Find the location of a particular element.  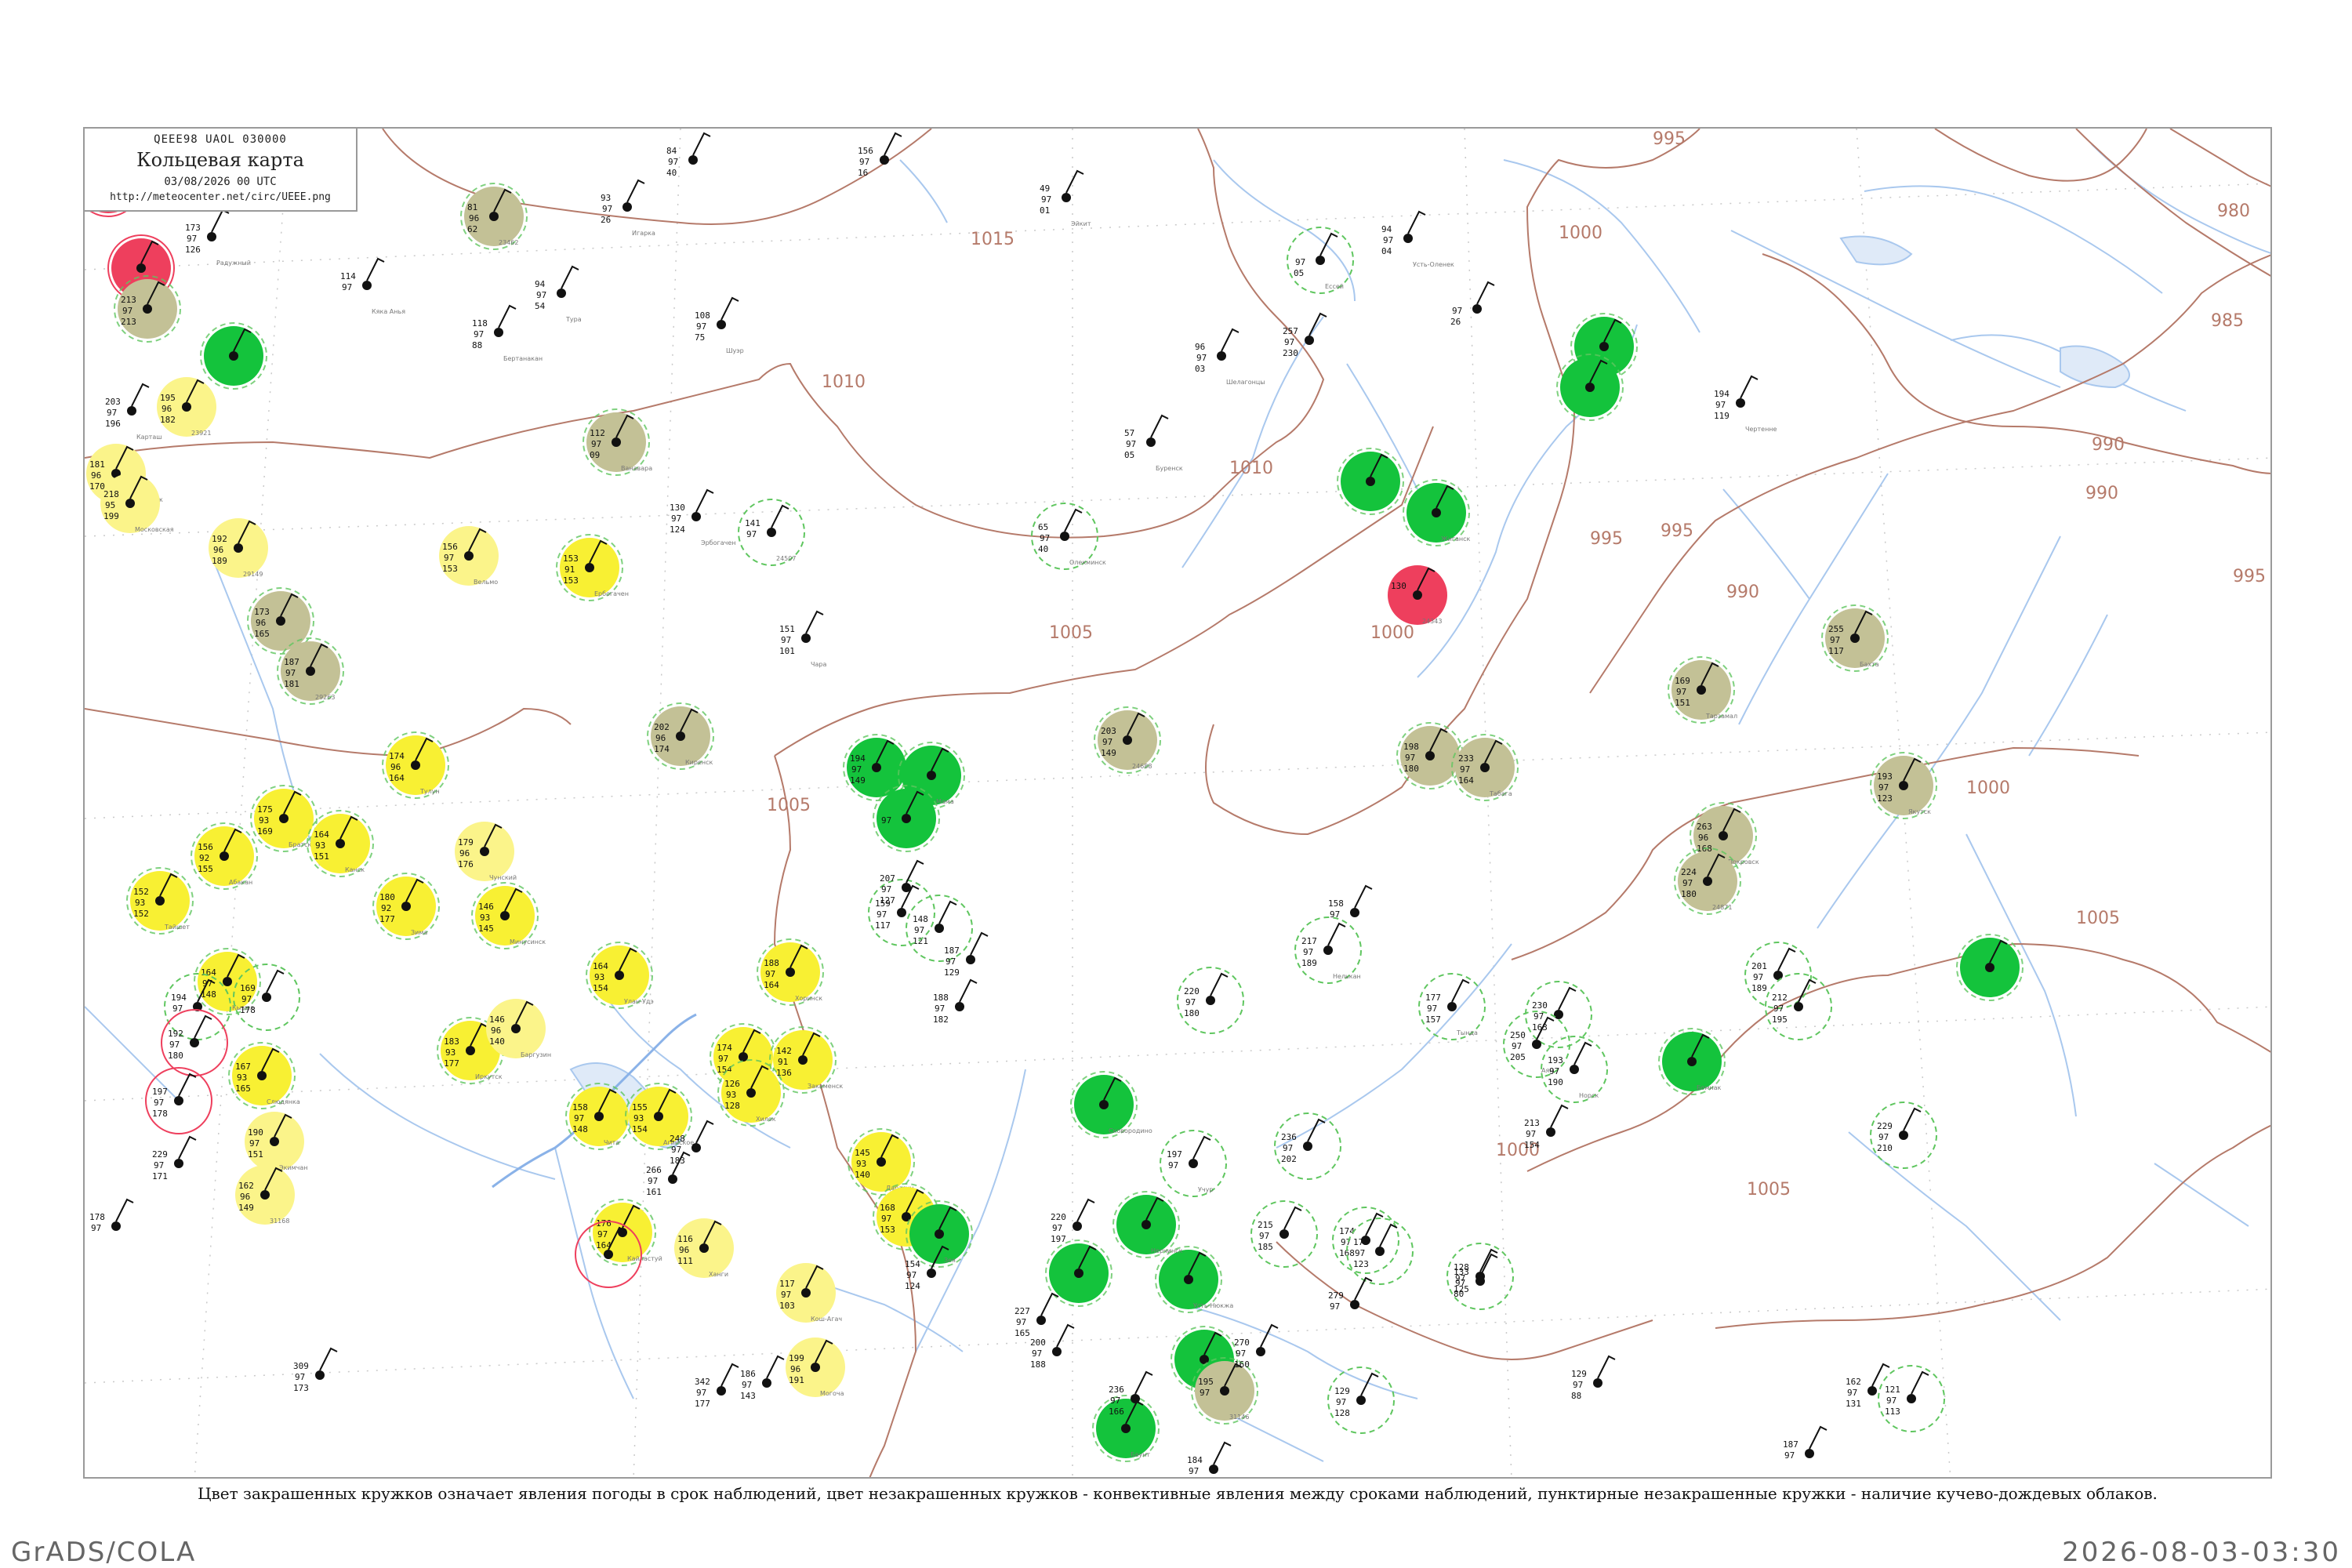

station-dewpoint: 161 is located at coordinates (654, 1192).